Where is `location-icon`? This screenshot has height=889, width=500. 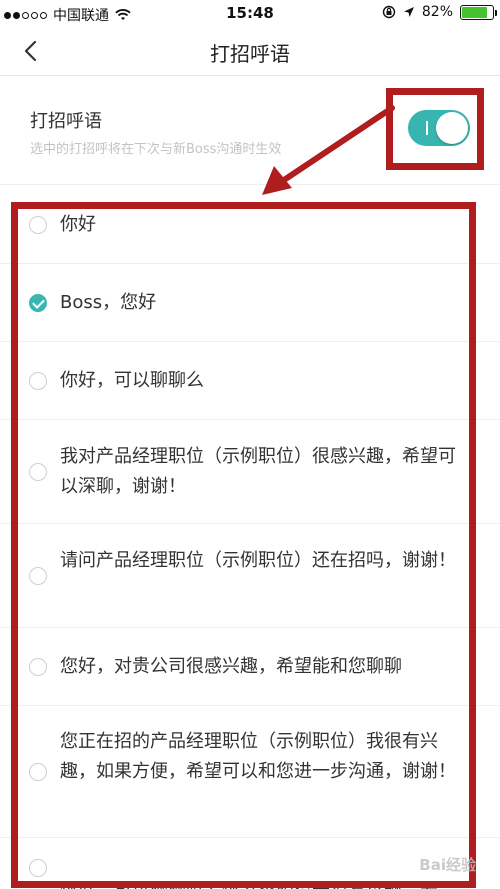
location-icon is located at coordinates (408, 12).